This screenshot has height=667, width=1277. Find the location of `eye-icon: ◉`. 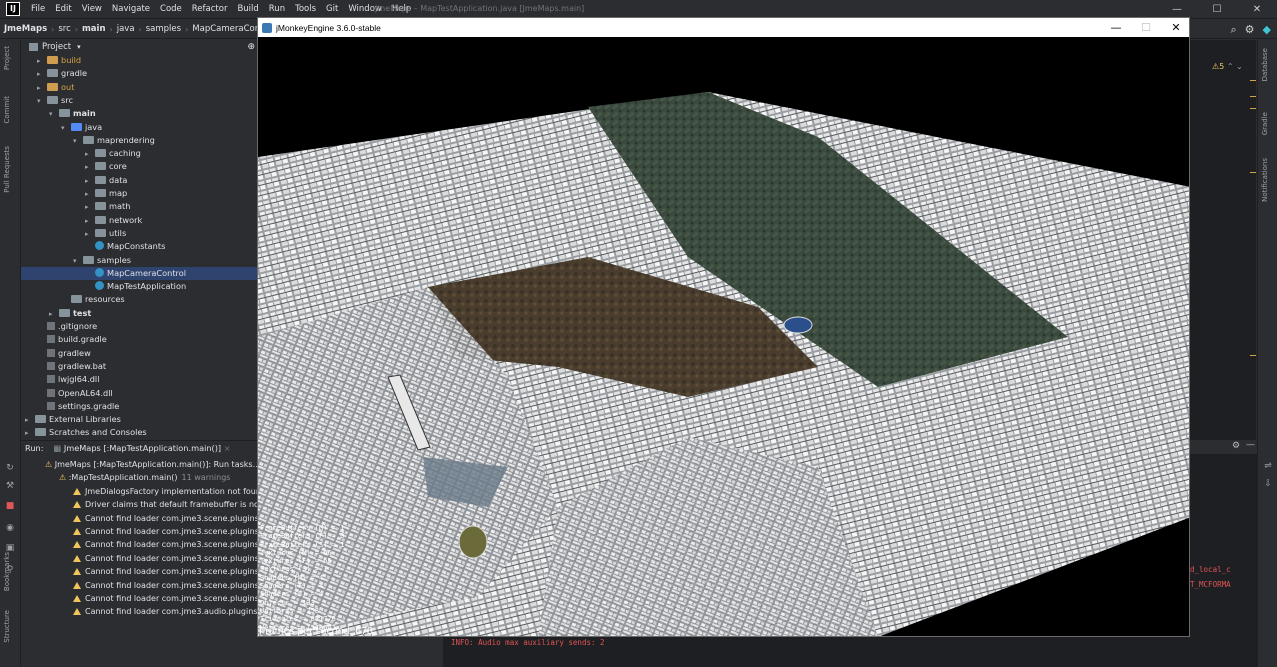

eye-icon: ◉ is located at coordinates (10, 528).